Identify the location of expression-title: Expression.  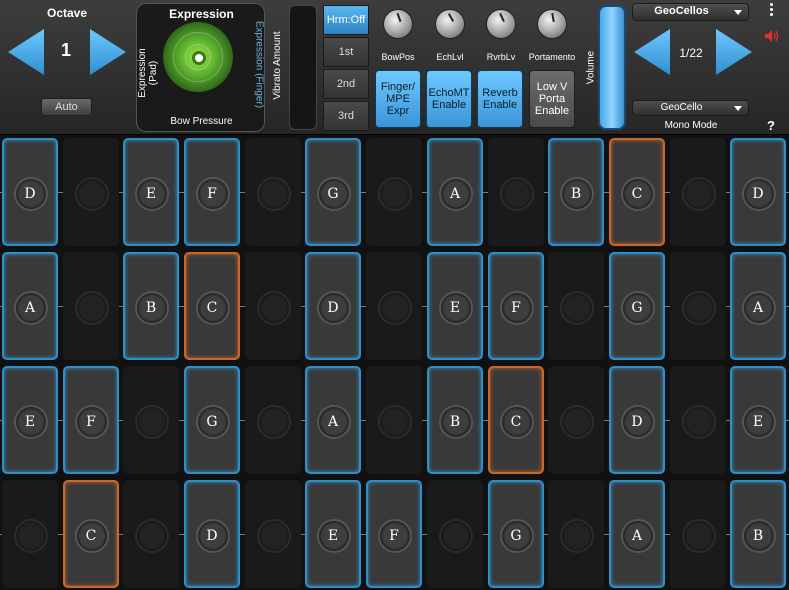
(201, 14).